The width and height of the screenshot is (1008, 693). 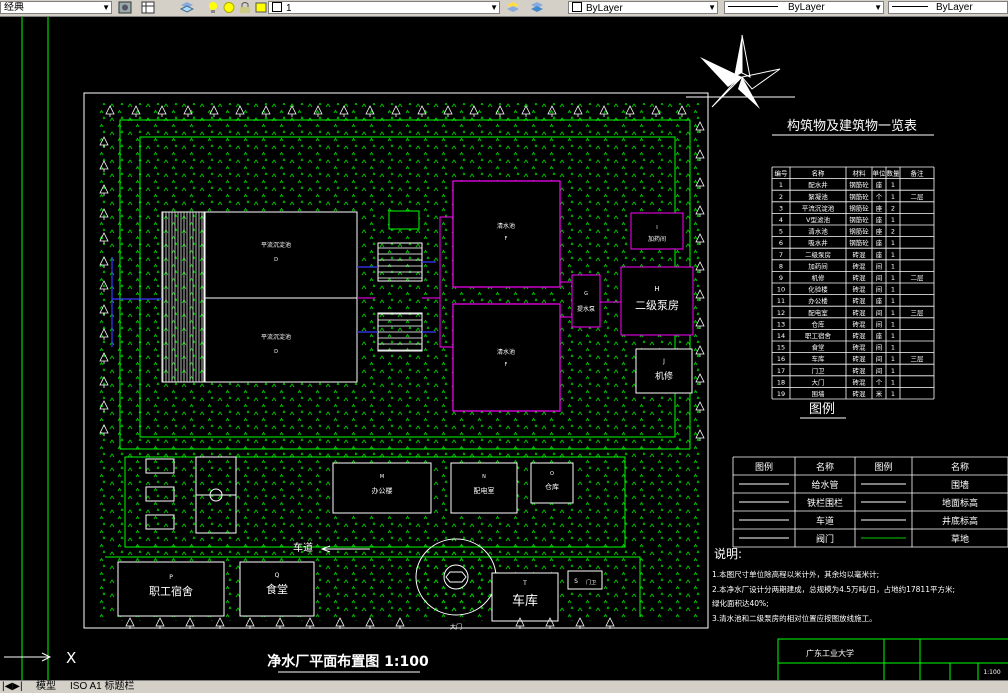 What do you see at coordinates (818, 207) in the screenshot?
I see `schedule-cell: 平流沉淀池` at bounding box center [818, 207].